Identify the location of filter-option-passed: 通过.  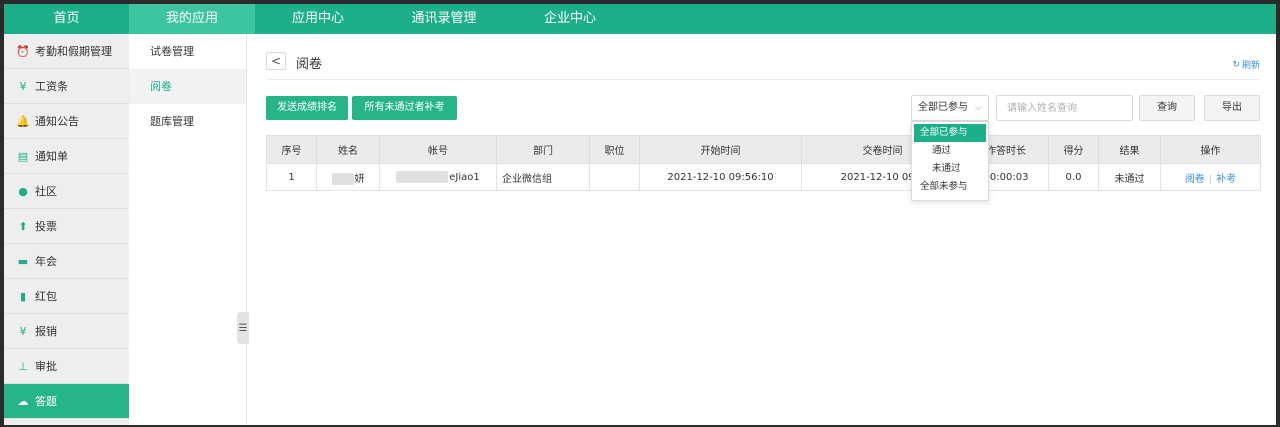
(950, 151).